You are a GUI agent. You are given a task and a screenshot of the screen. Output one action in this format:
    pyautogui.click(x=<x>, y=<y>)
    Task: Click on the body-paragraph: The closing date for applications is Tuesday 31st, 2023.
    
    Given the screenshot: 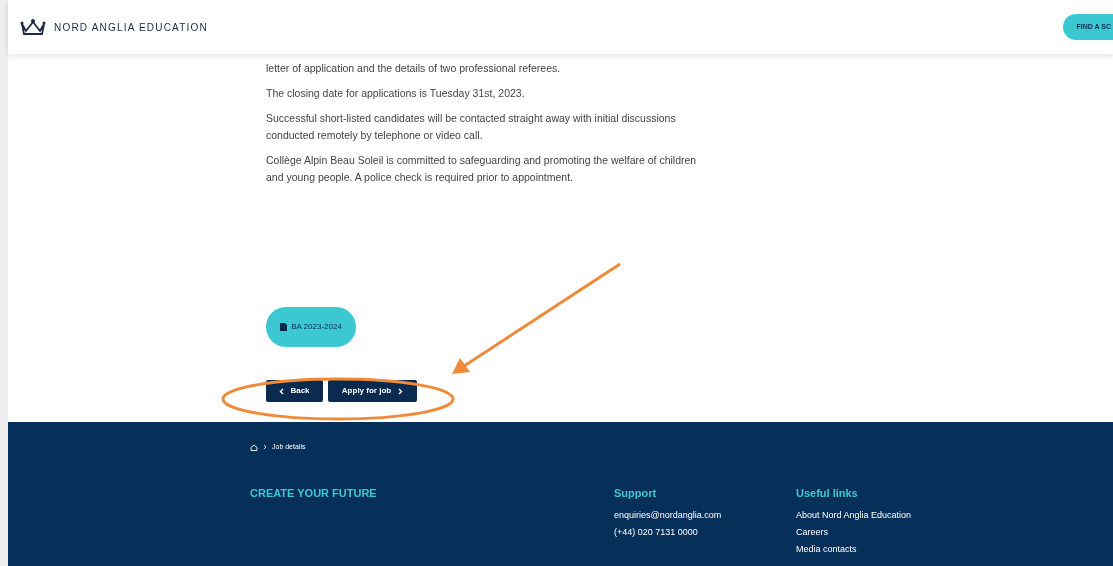 What is the action you would take?
    pyautogui.click(x=396, y=93)
    